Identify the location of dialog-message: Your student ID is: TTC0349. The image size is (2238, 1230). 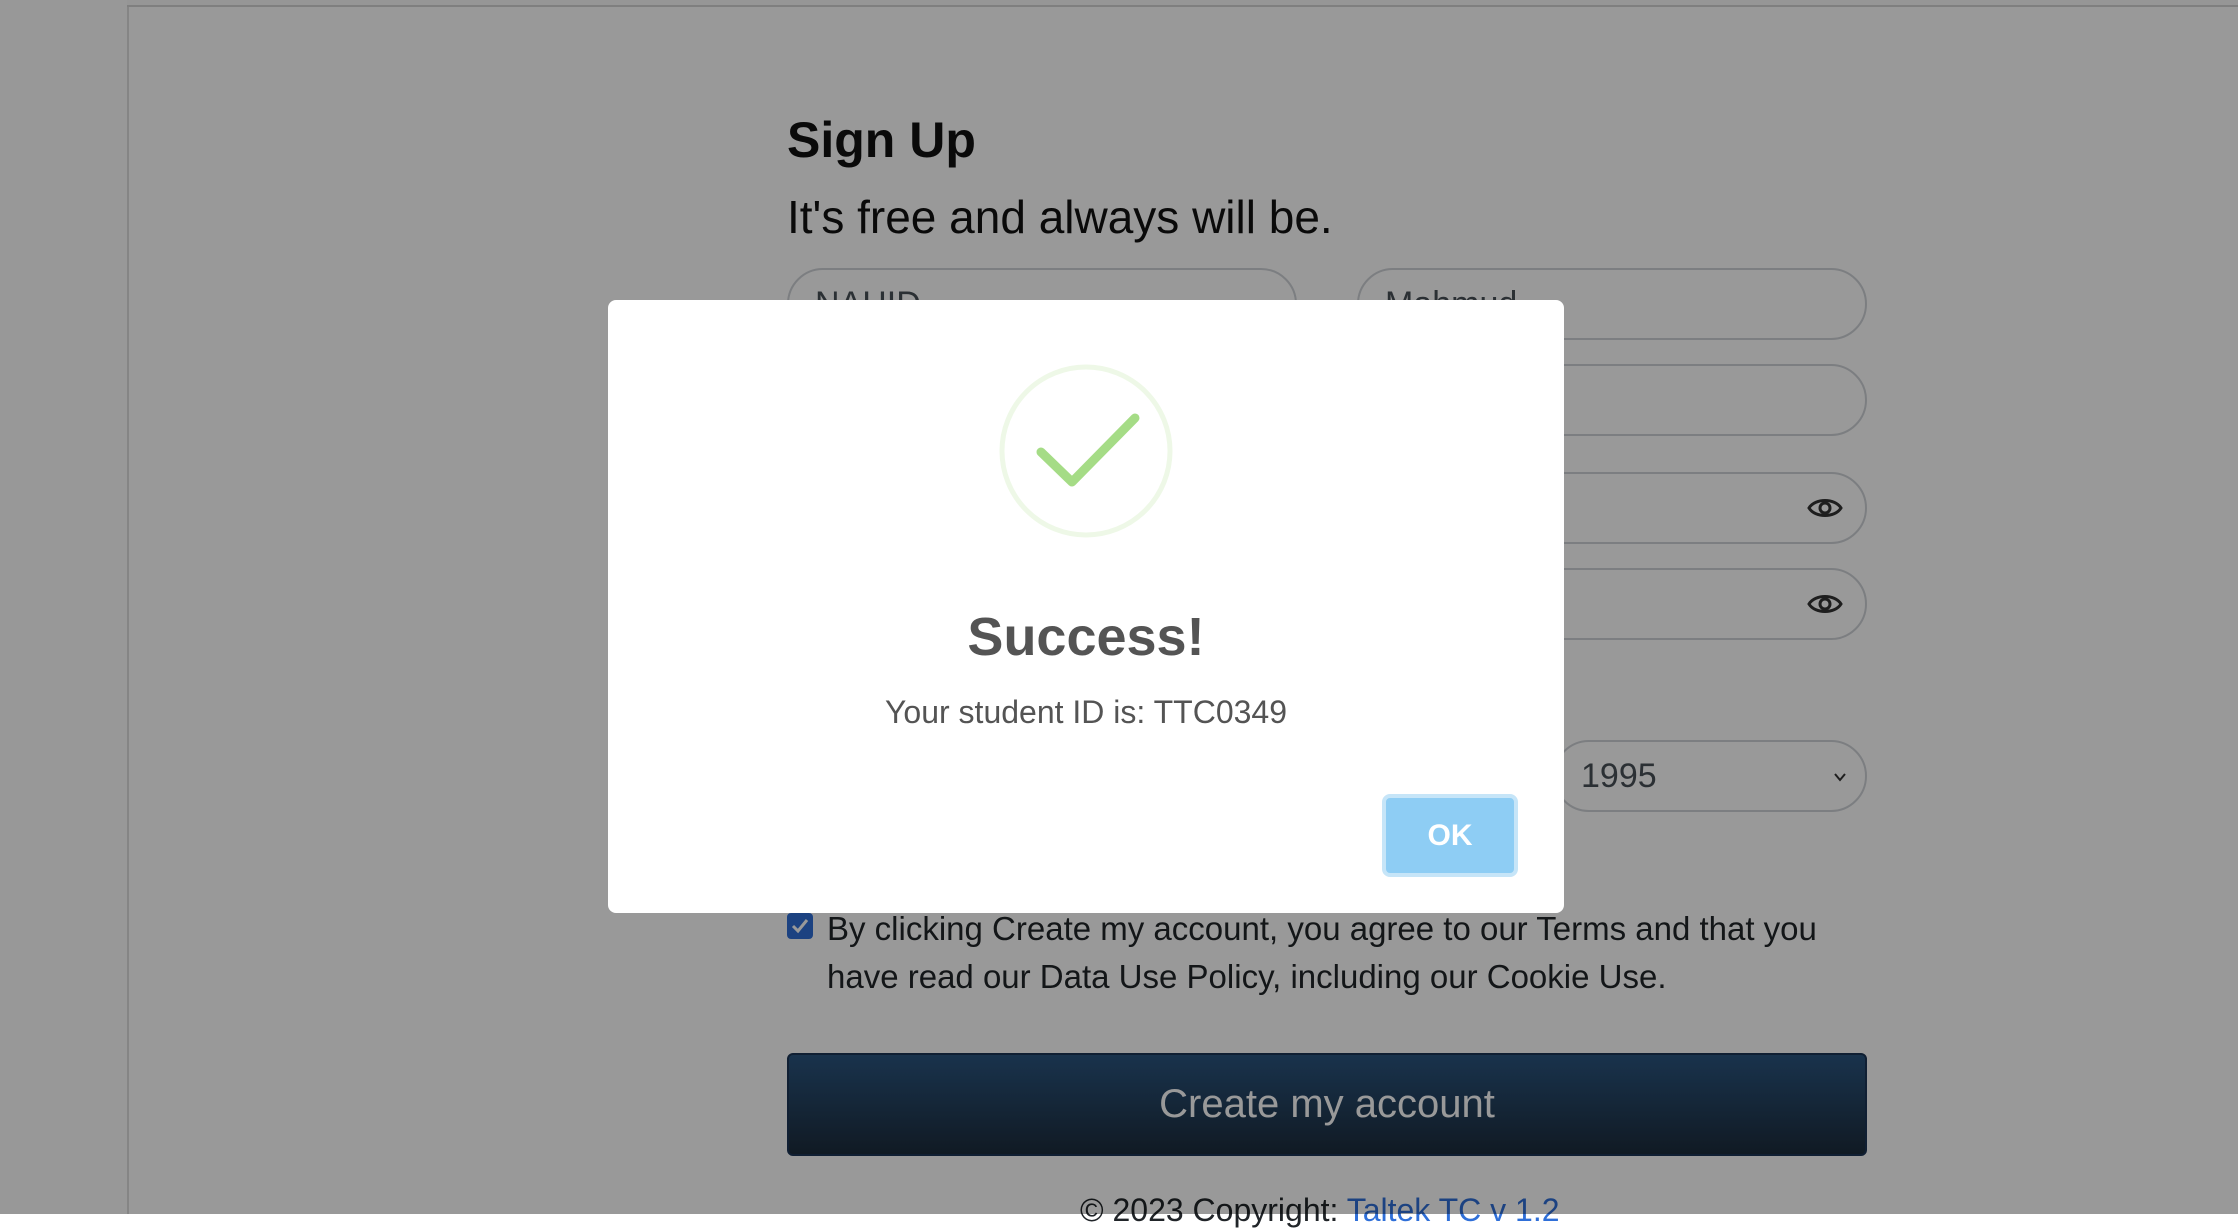
(1086, 712).